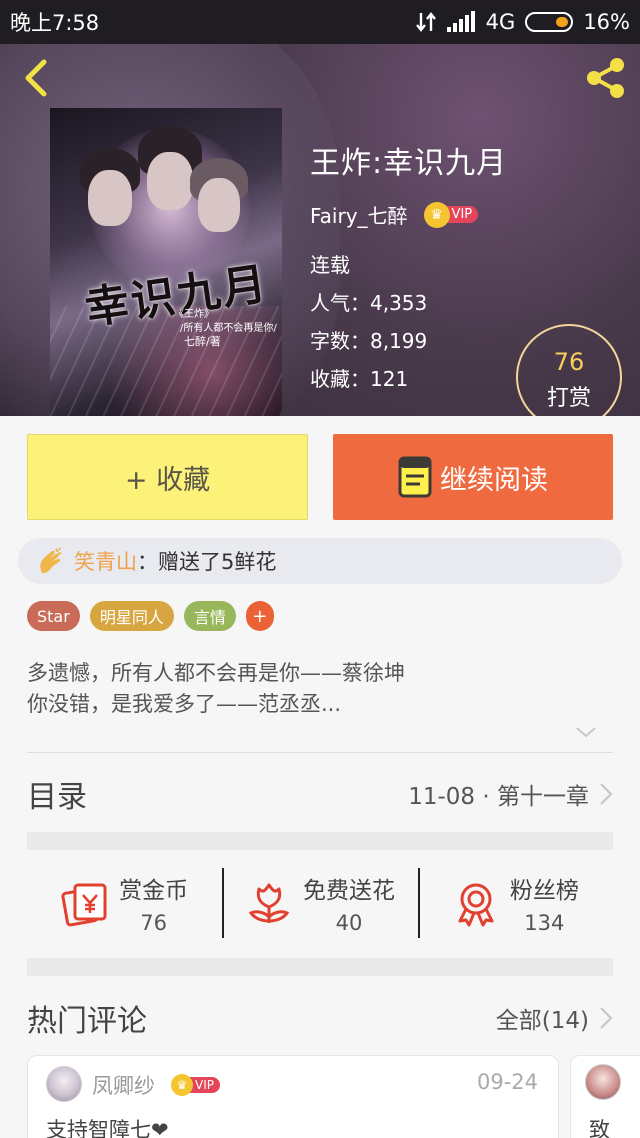 This screenshot has height=1138, width=640. What do you see at coordinates (320, 1018) in the screenshot?
I see `hot-comments-header: 热门评论 全部(14)` at bounding box center [320, 1018].